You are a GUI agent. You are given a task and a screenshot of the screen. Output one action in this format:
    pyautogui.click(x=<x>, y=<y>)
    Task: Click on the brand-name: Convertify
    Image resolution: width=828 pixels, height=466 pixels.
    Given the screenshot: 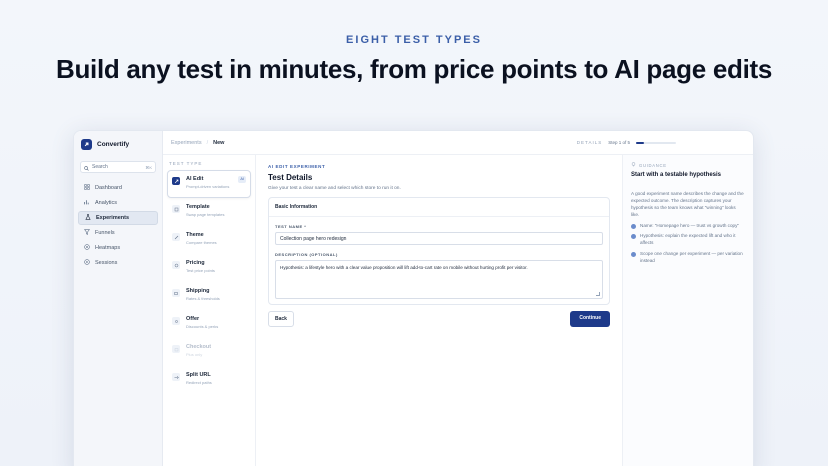 What is the action you would take?
    pyautogui.click(x=113, y=144)
    